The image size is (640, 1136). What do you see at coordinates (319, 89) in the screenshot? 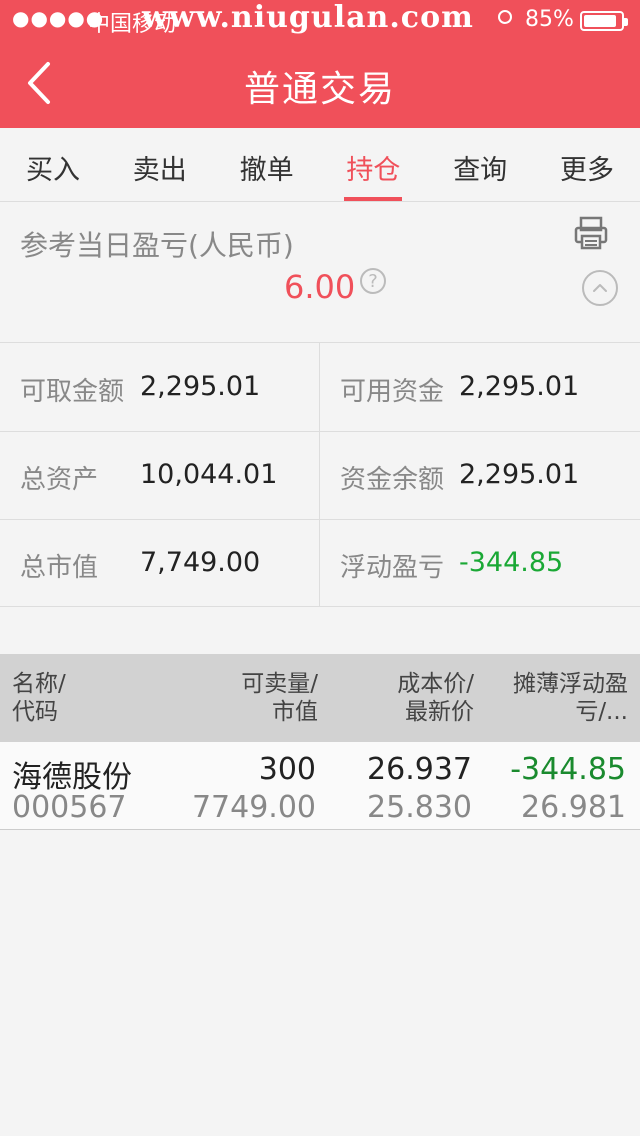
I see `page-title: 普通交易` at bounding box center [319, 89].